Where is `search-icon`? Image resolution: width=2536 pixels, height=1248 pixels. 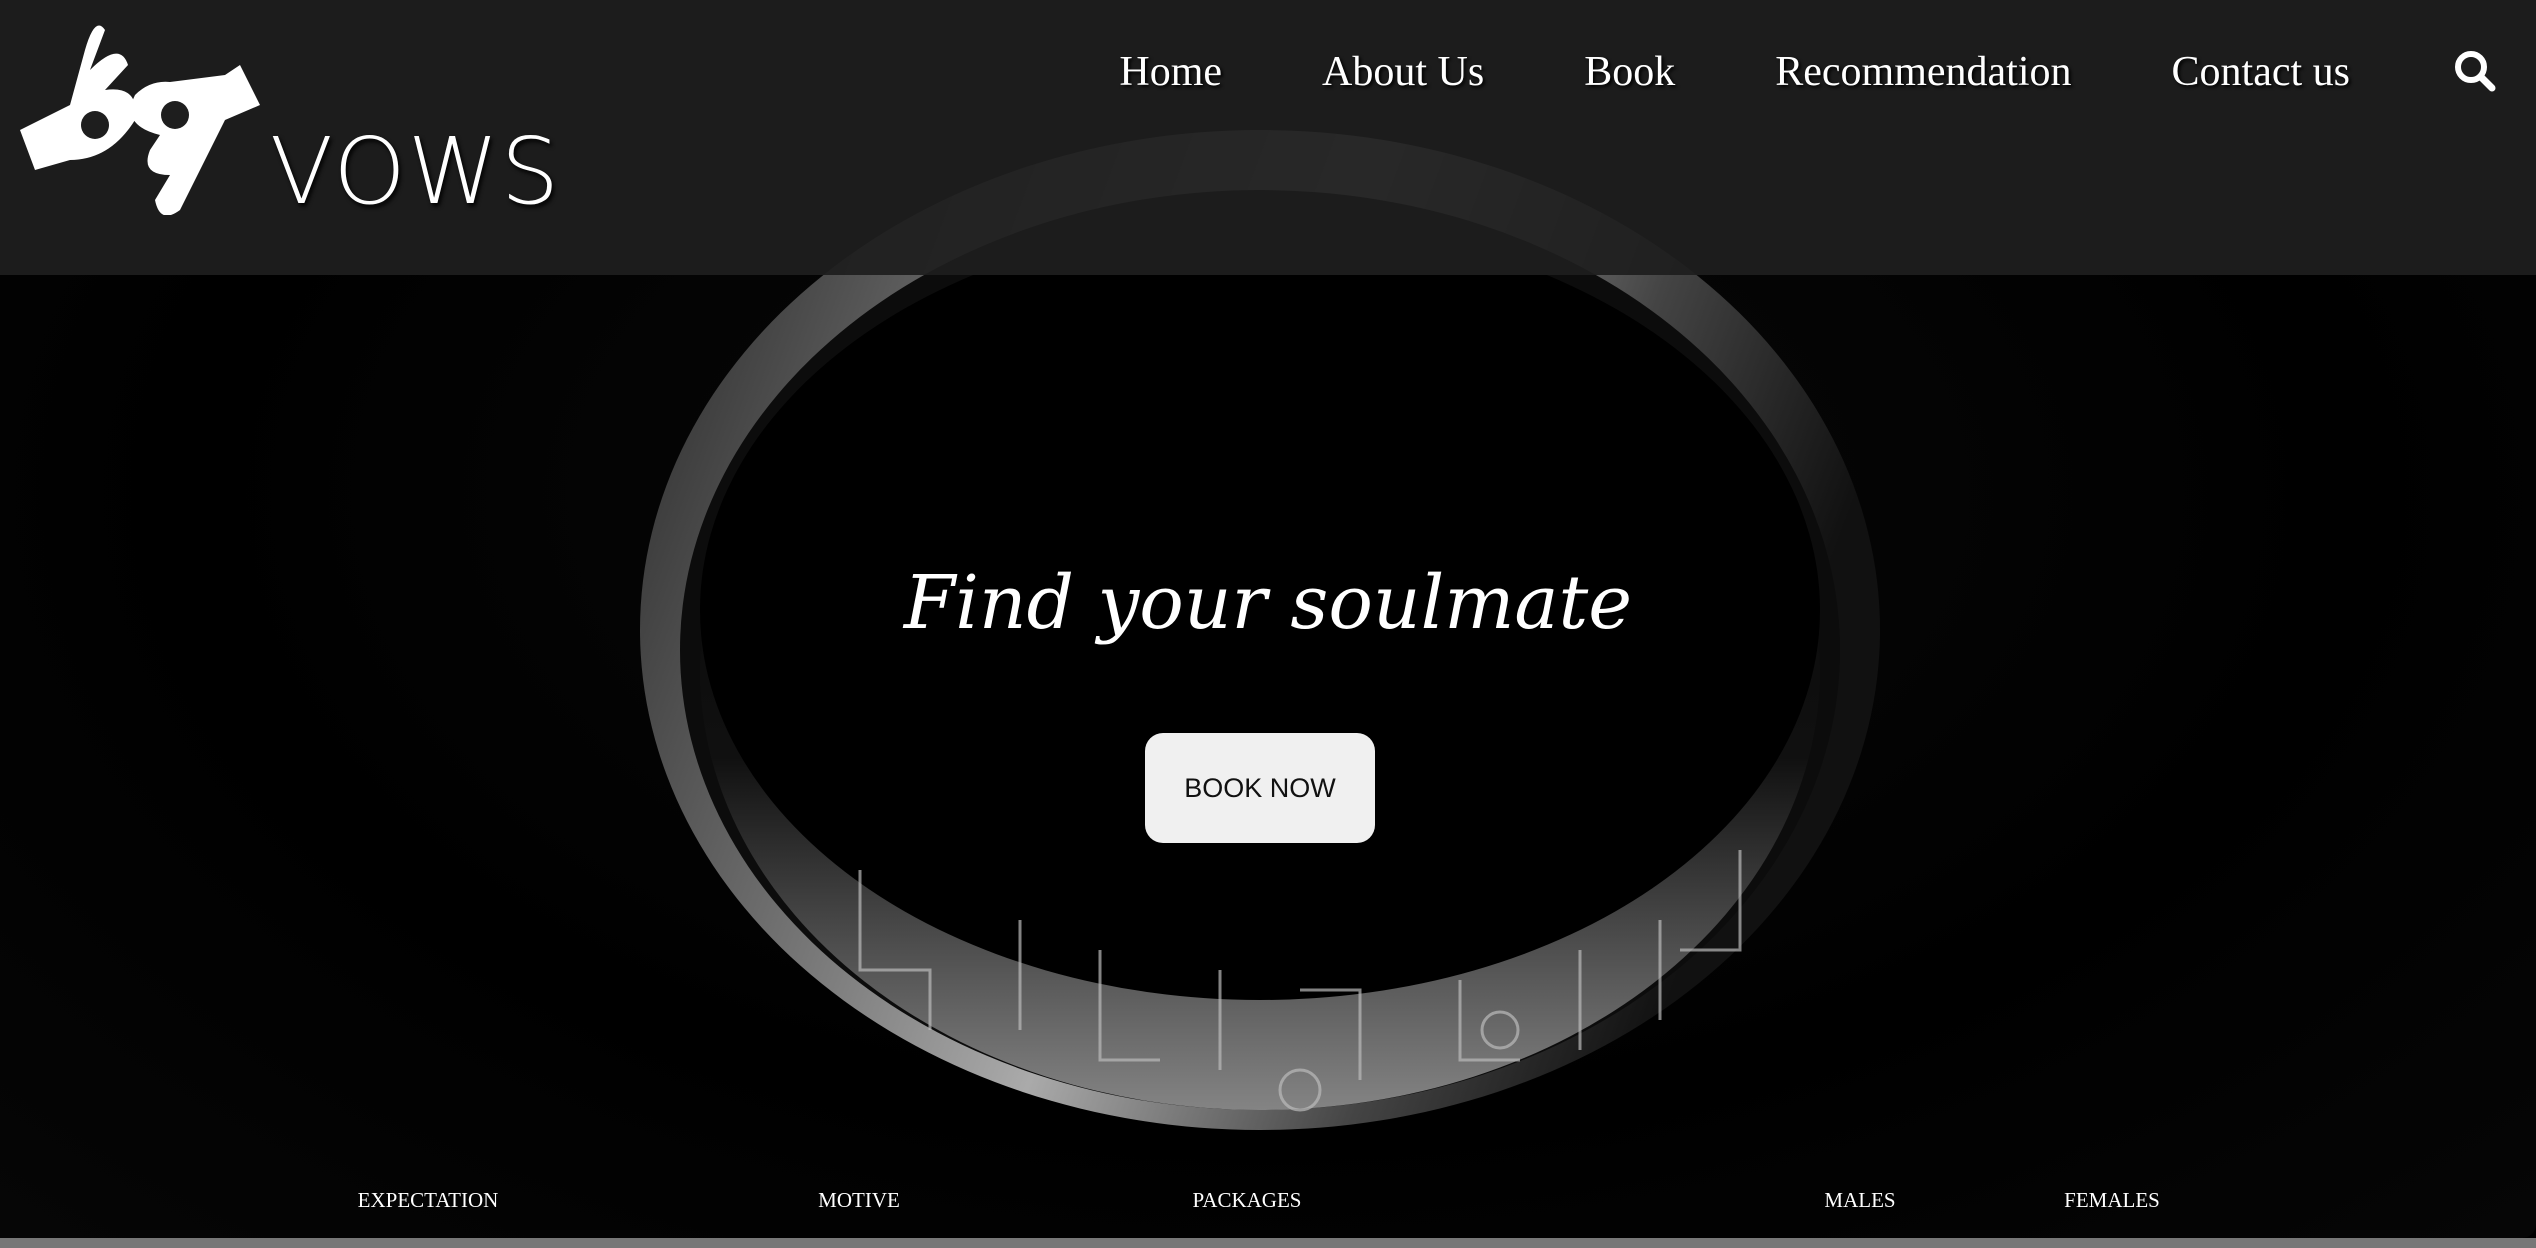 search-icon is located at coordinates (2476, 72).